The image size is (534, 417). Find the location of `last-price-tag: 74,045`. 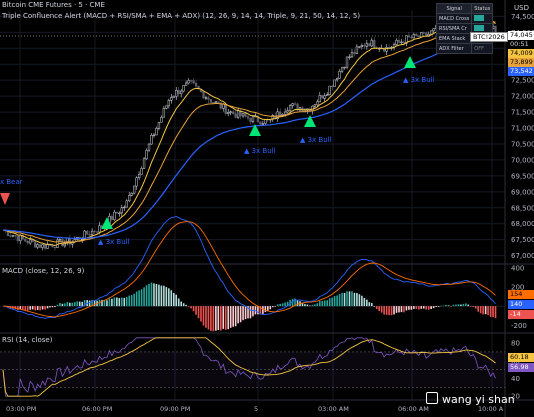

last-price-tag: 74,045 is located at coordinates (521, 35).